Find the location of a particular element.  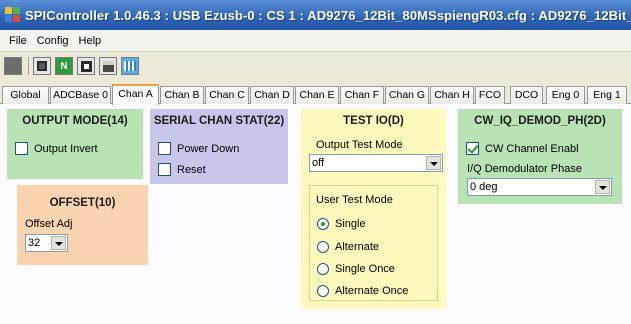

offset-adj-label: Offset Adj is located at coordinates (49, 224).